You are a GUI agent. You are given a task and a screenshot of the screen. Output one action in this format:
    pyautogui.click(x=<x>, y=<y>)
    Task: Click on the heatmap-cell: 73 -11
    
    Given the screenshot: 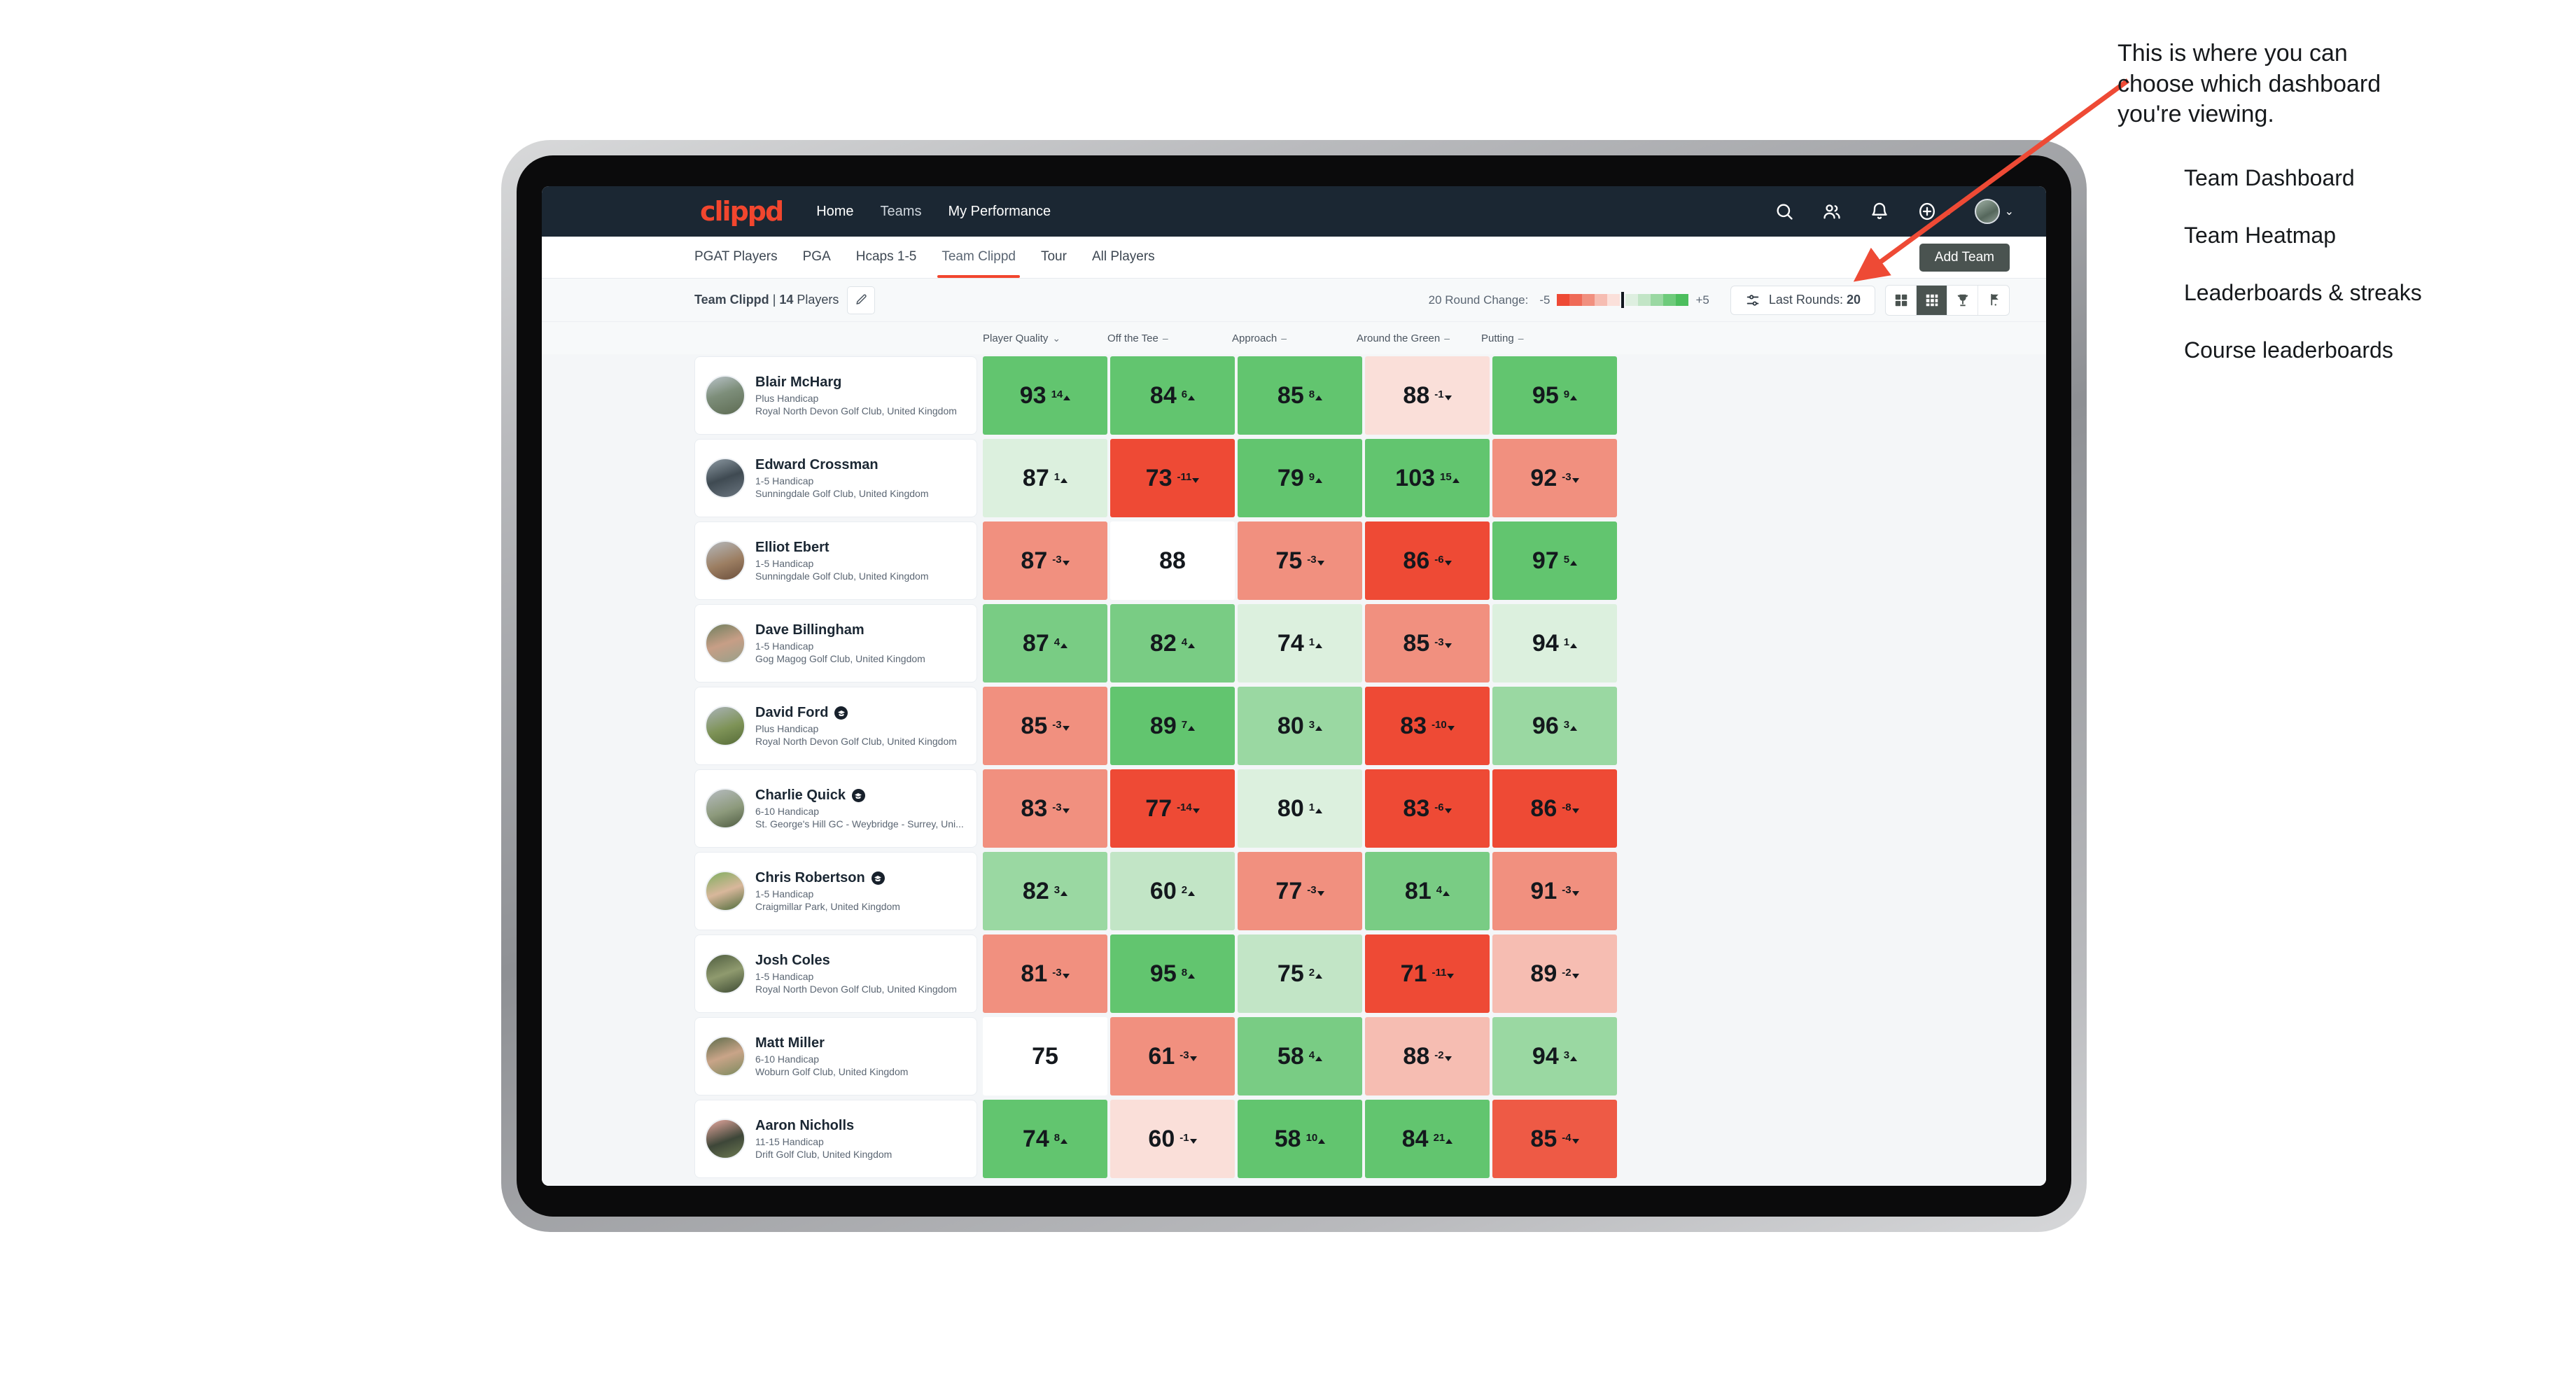 What is the action you would take?
    pyautogui.click(x=1172, y=478)
    